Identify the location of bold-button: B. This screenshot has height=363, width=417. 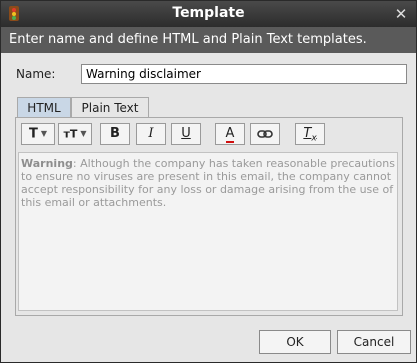
(115, 134).